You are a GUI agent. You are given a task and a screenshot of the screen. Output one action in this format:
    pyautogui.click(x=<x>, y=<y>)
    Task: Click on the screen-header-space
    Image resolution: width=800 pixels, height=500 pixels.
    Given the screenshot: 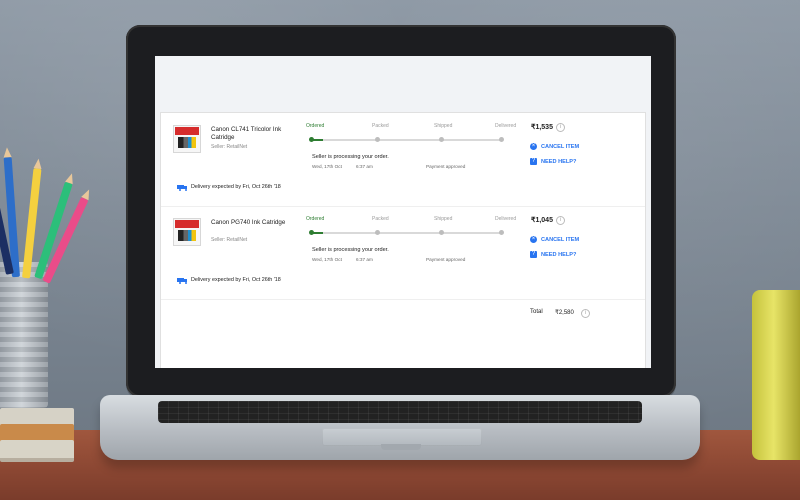 What is the action you would take?
    pyautogui.click(x=403, y=84)
    